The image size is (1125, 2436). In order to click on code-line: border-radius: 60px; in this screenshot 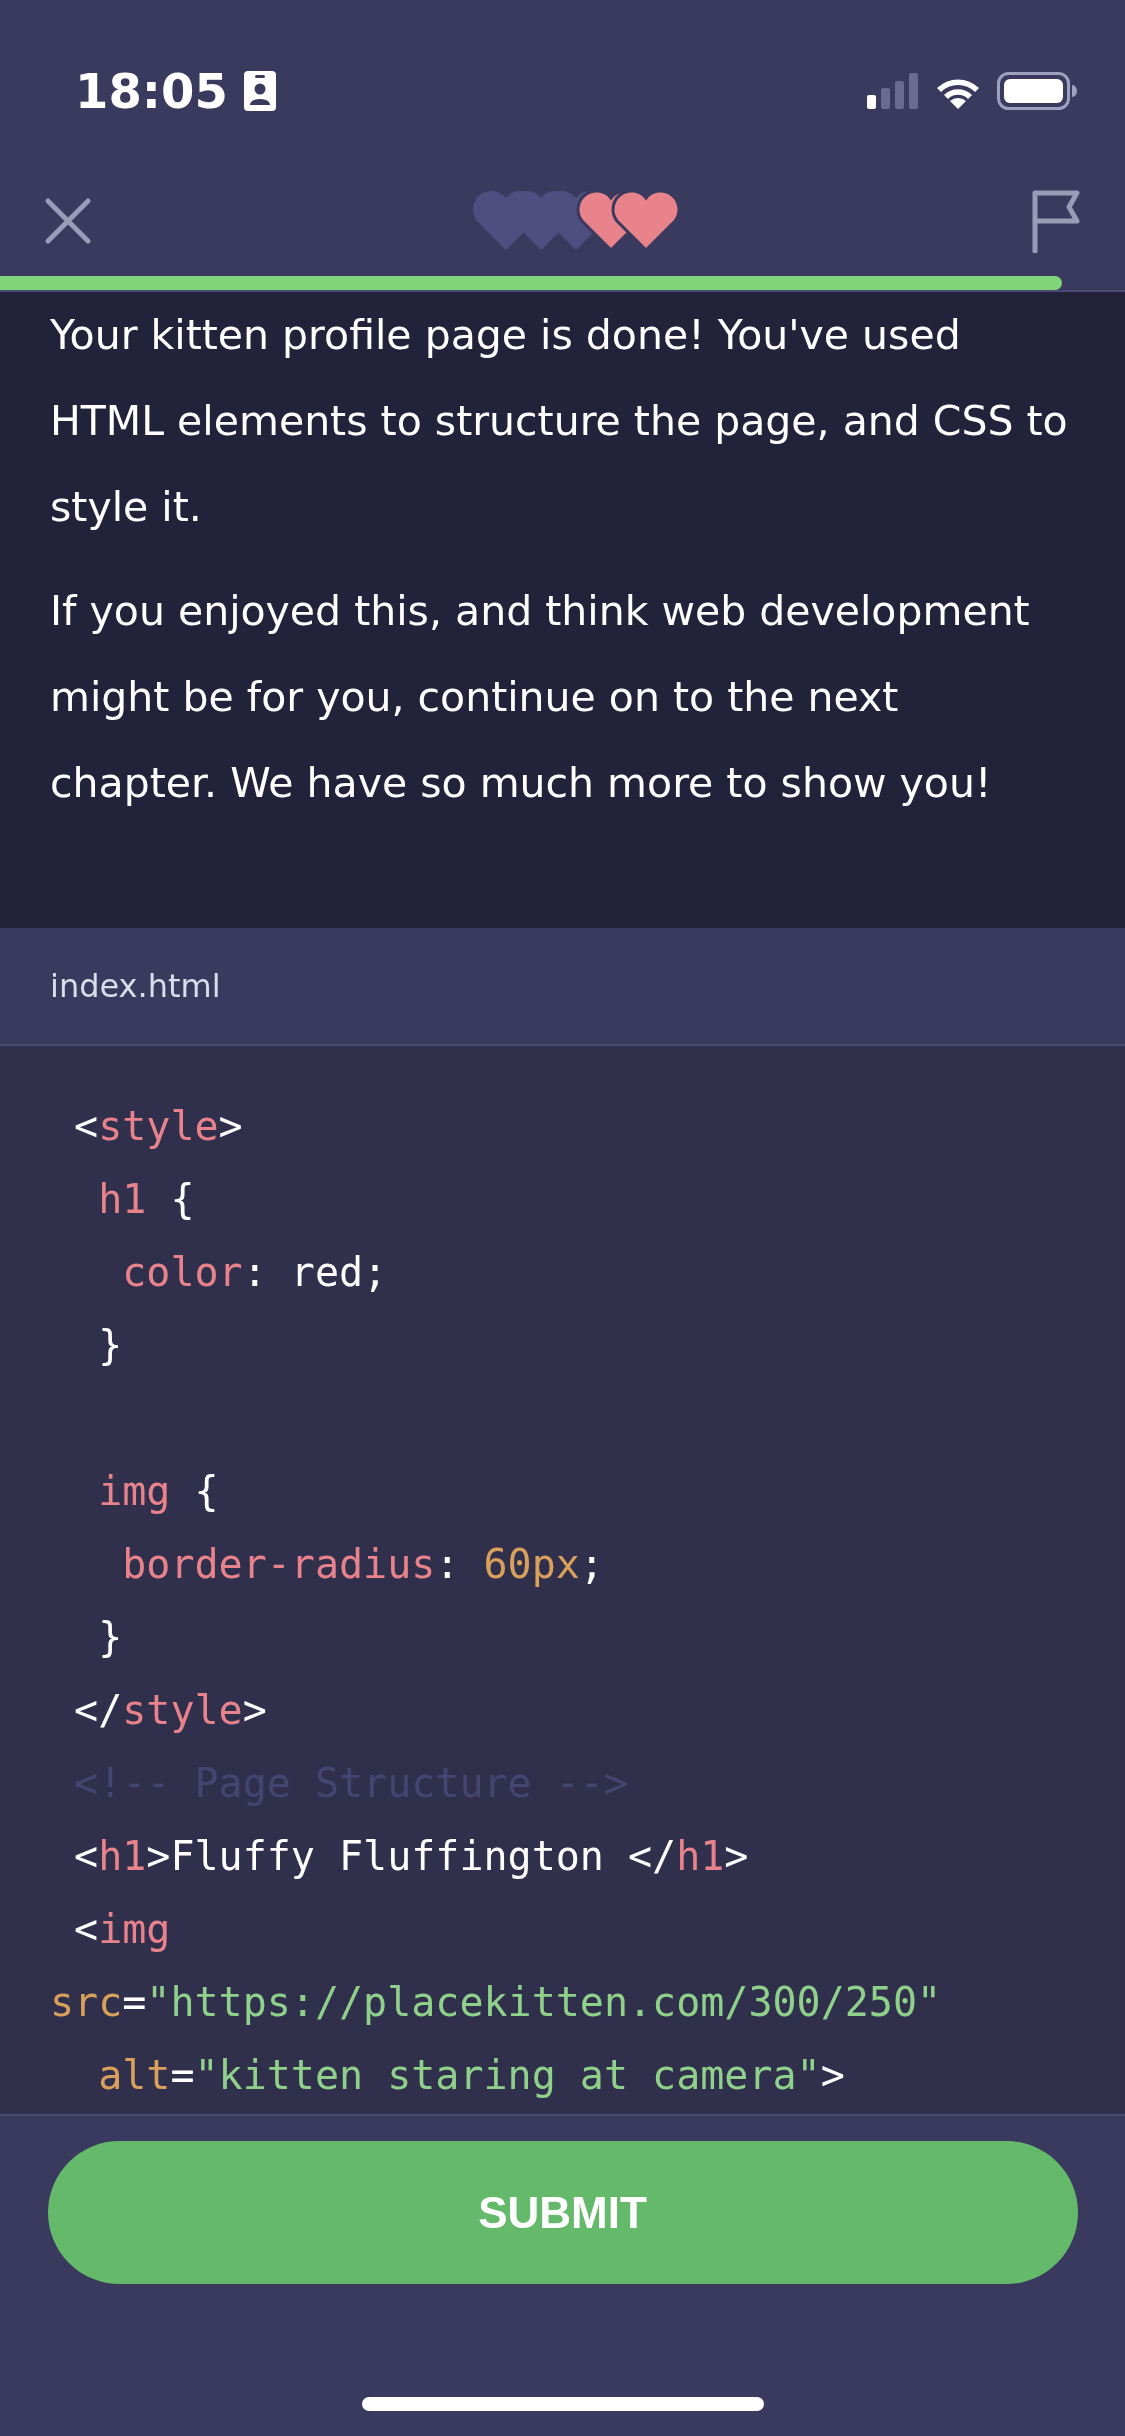, I will do `click(362, 1564)`.